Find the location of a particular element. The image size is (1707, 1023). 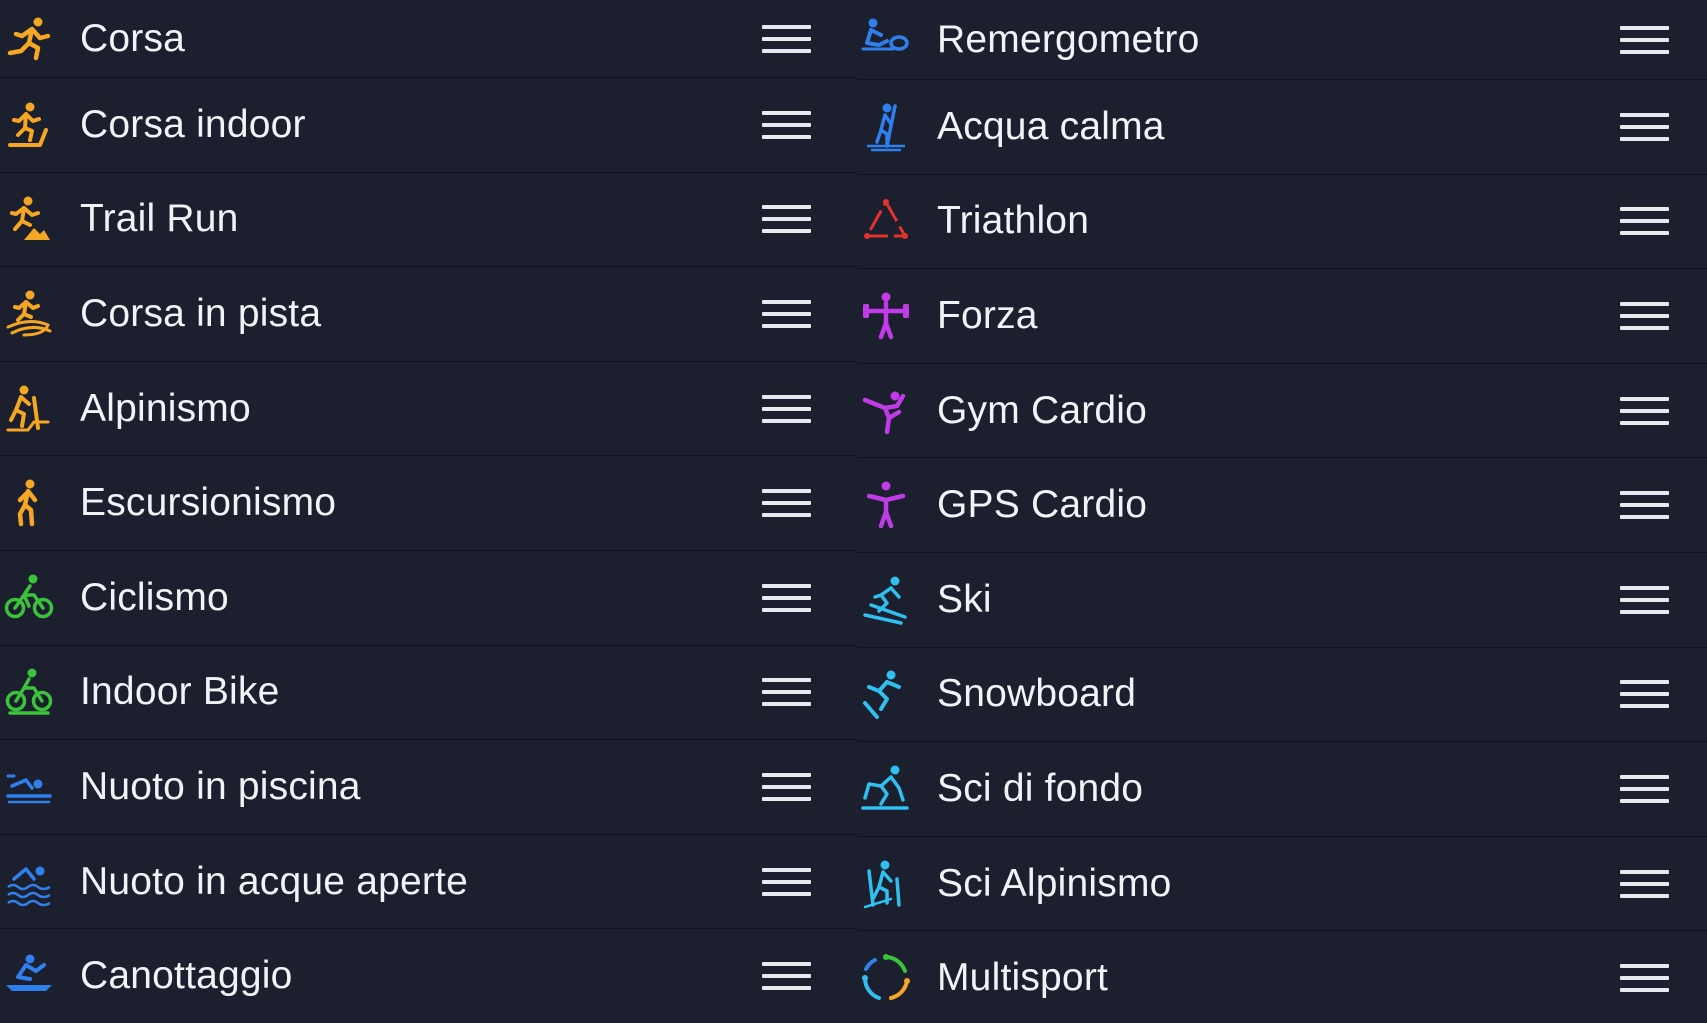

sport-label: Alpinismo is located at coordinates (165, 408).